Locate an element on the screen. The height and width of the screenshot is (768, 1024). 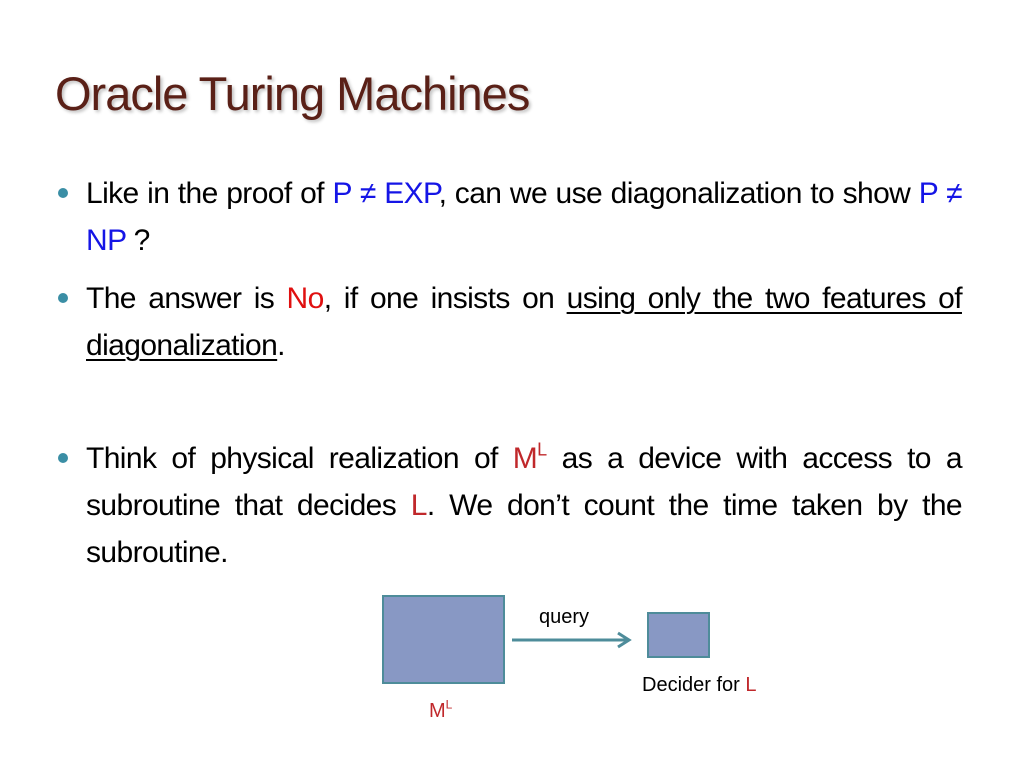
oracle-machine-label: ML is located at coordinates (441, 710).